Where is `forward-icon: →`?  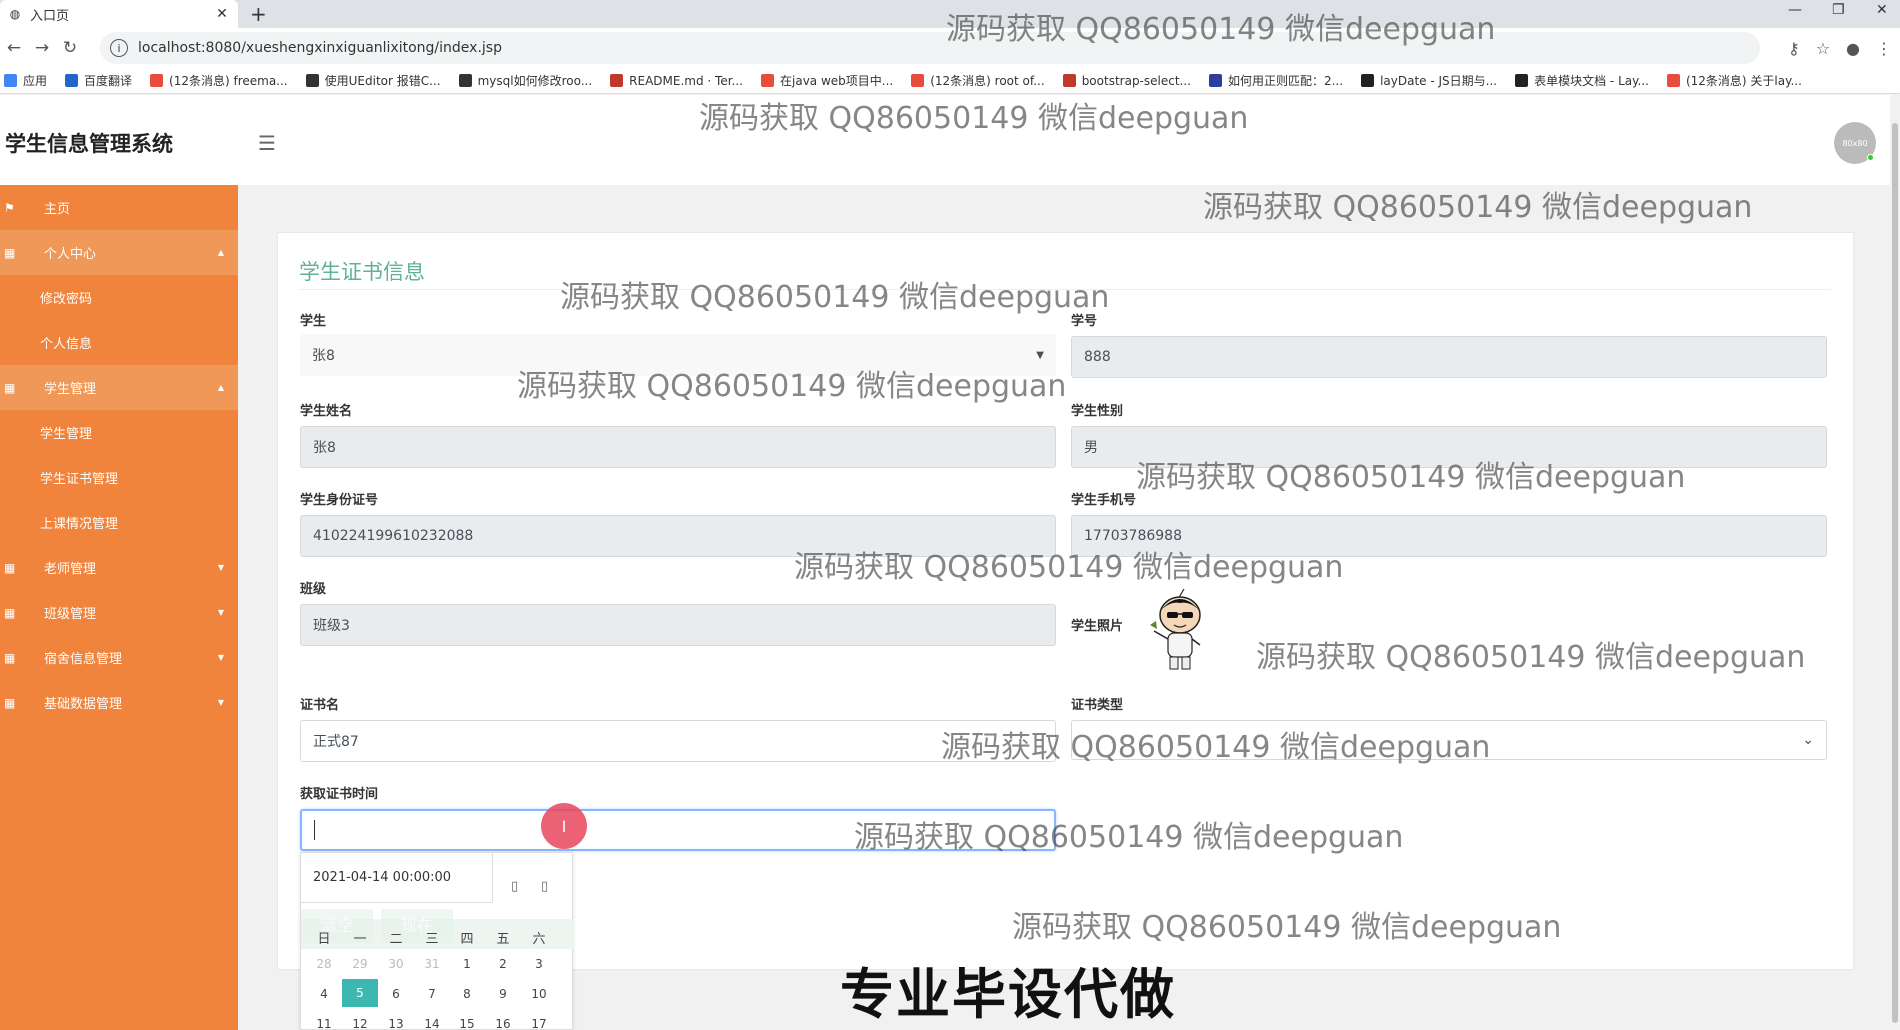
forward-icon: → is located at coordinates (42, 48).